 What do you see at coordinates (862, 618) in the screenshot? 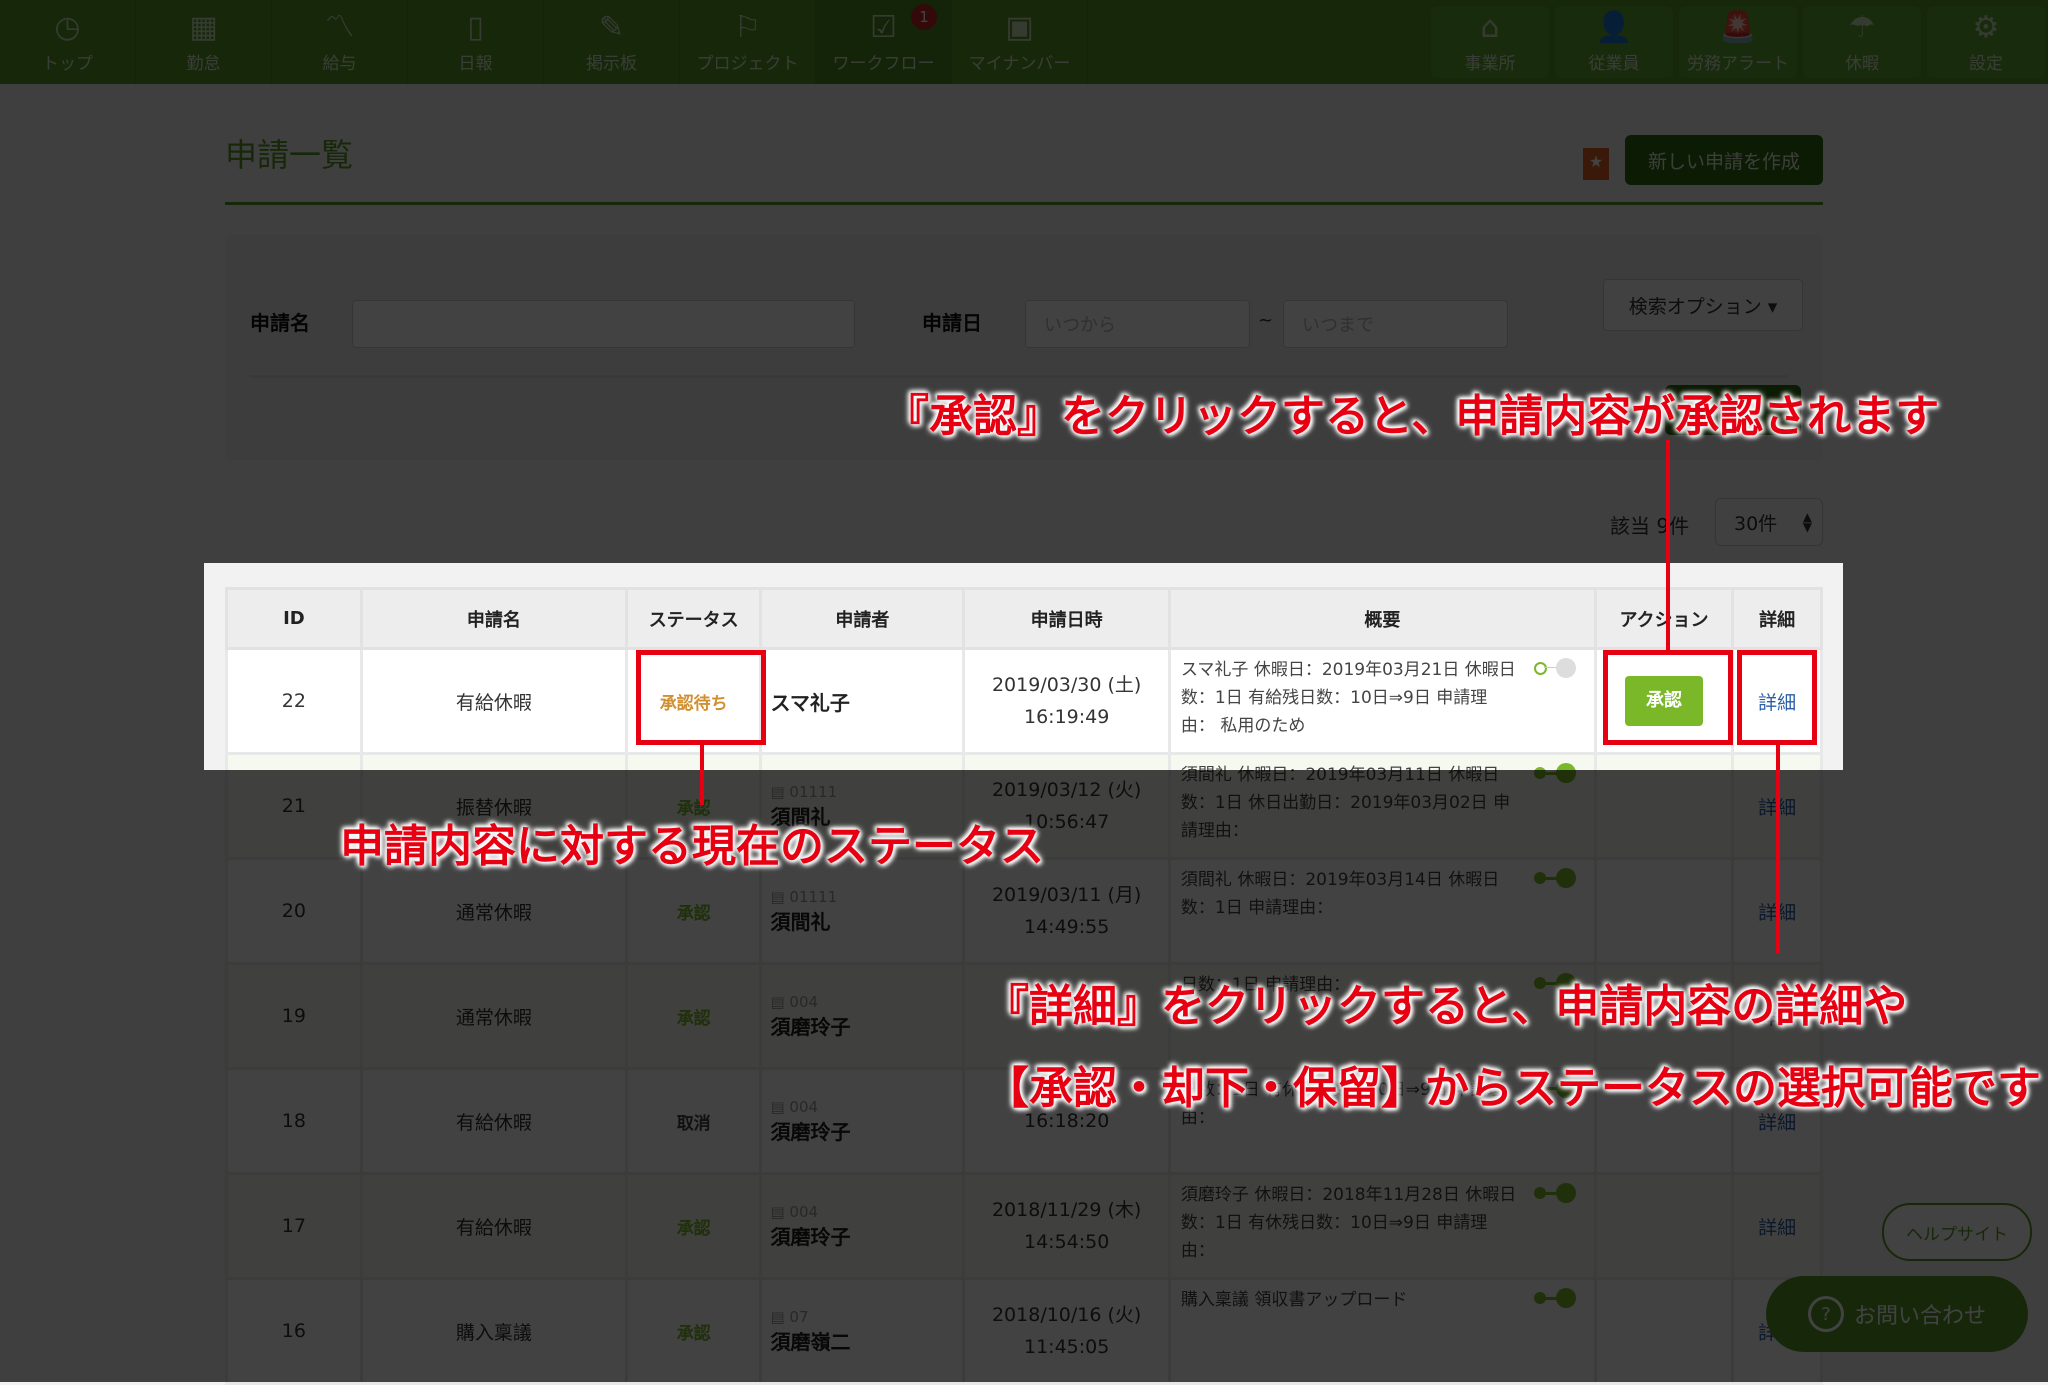
I see `column-header: 申請者` at bounding box center [862, 618].